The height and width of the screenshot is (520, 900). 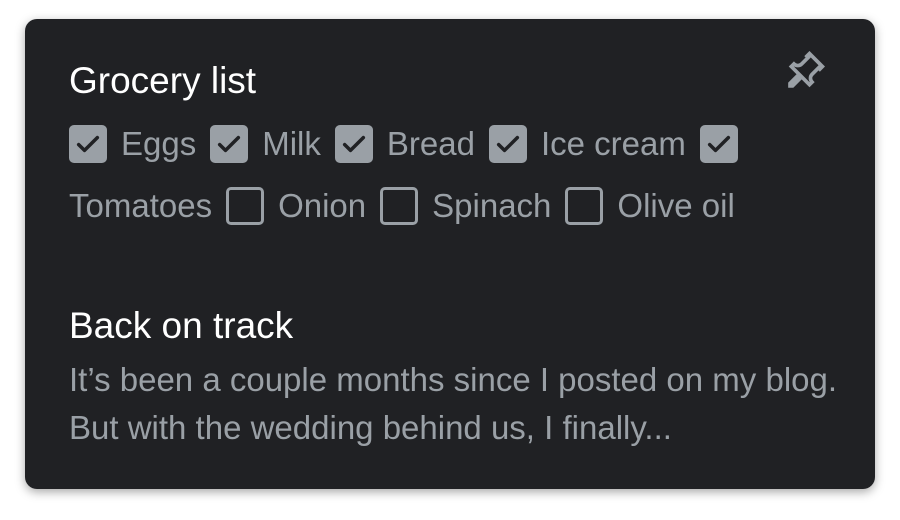 I want to click on checklist-item-label: Eggs, so click(x=159, y=143).